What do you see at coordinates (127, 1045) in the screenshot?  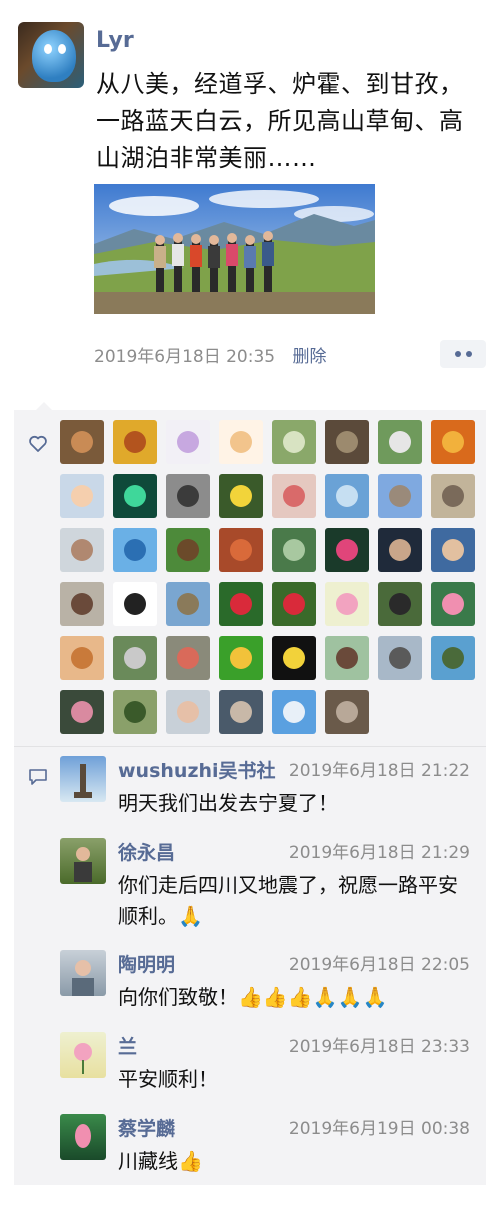 I see `commenter-name: 兰` at bounding box center [127, 1045].